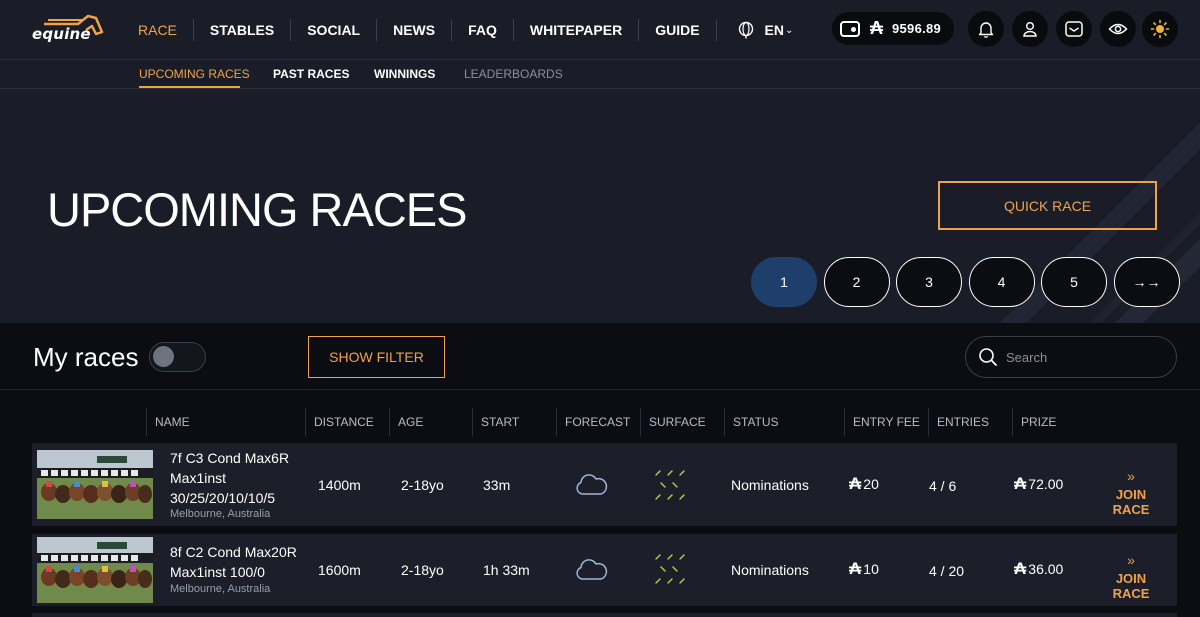 This screenshot has width=1200, height=617. What do you see at coordinates (233, 552) in the screenshot?
I see `race-name-line: 8f C2 Cond Max20R` at bounding box center [233, 552].